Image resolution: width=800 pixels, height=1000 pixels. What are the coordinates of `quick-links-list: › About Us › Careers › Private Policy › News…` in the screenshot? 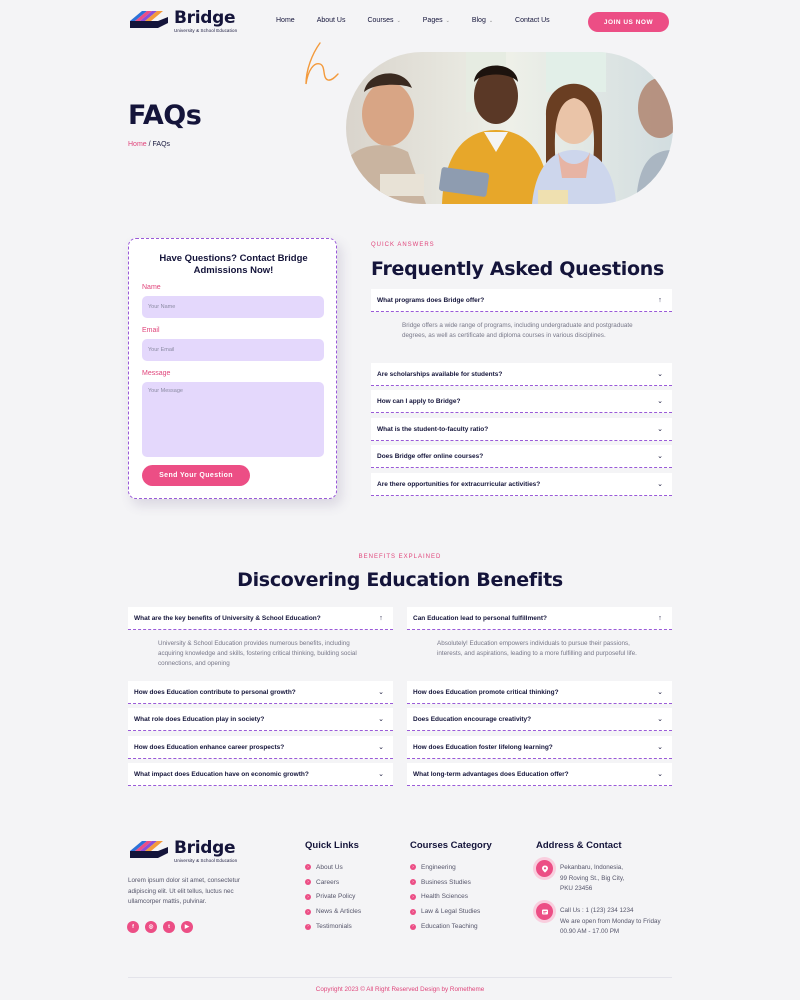 It's located at (333, 897).